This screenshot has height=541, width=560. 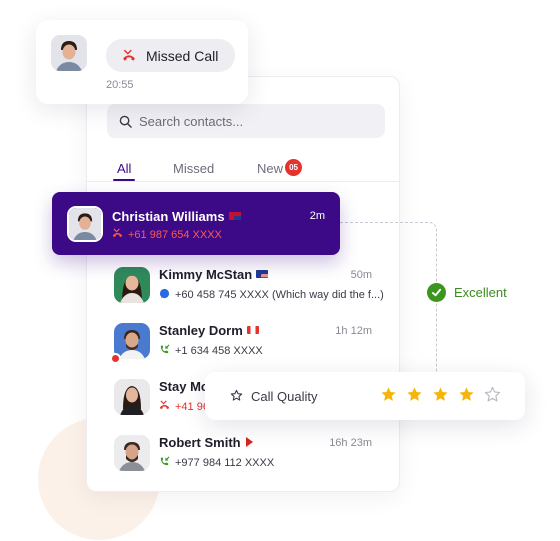 What do you see at coordinates (436, 292) in the screenshot?
I see `check-icon` at bounding box center [436, 292].